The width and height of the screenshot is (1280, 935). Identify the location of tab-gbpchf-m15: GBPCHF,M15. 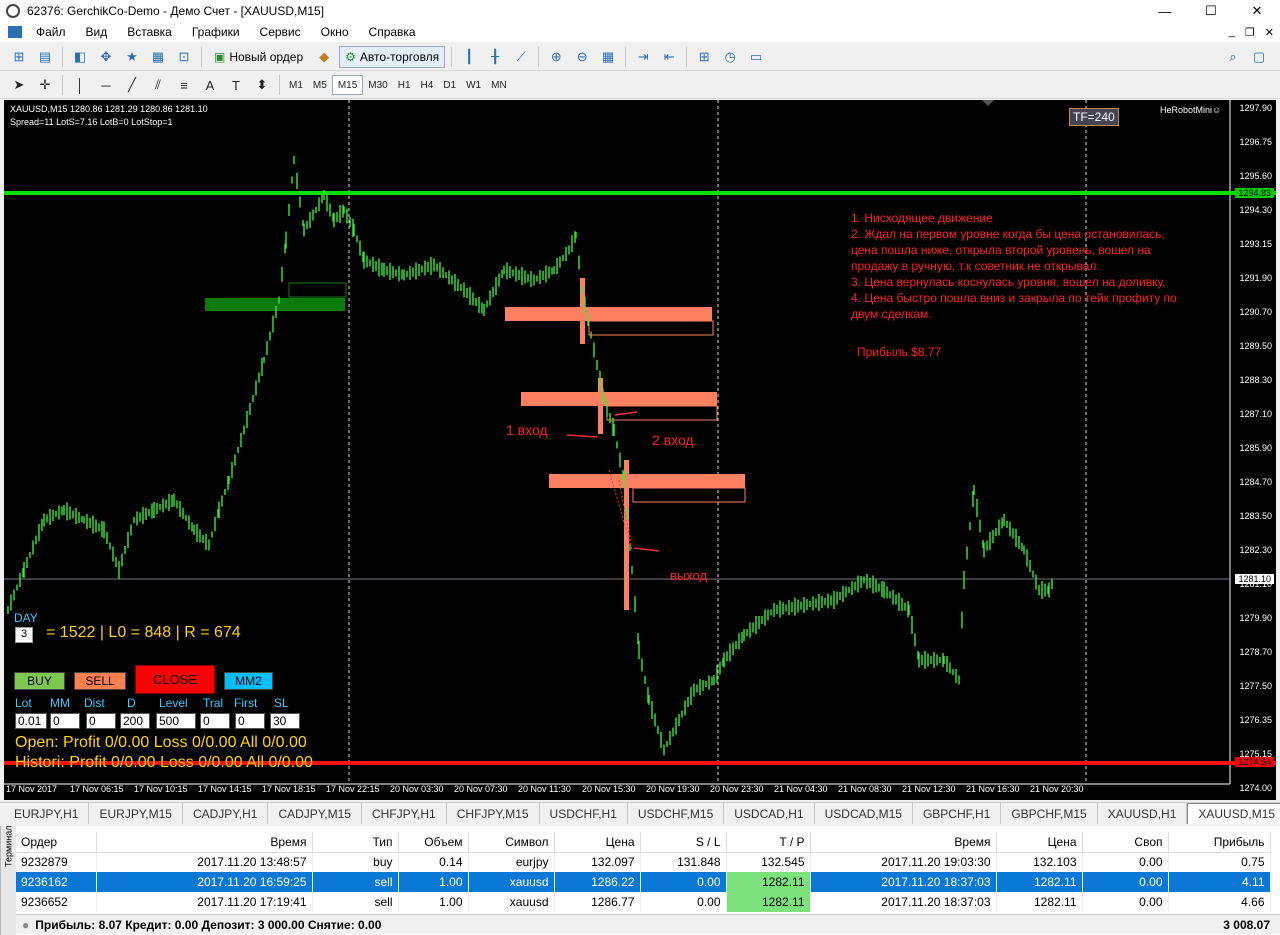
(1049, 813).